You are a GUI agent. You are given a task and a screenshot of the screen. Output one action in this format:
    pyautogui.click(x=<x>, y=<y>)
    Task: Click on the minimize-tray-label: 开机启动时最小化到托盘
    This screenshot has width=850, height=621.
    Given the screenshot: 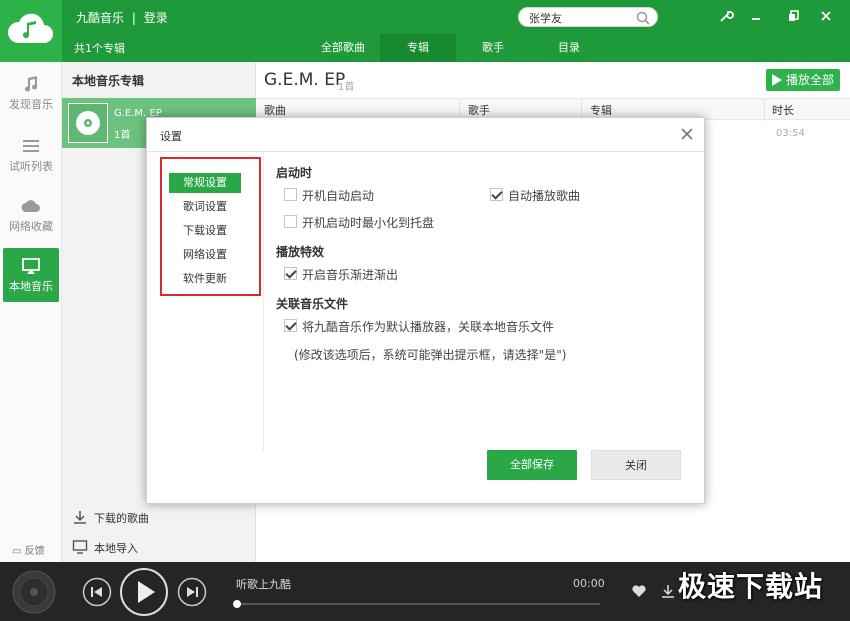 What is the action you would take?
    pyautogui.click(x=368, y=223)
    